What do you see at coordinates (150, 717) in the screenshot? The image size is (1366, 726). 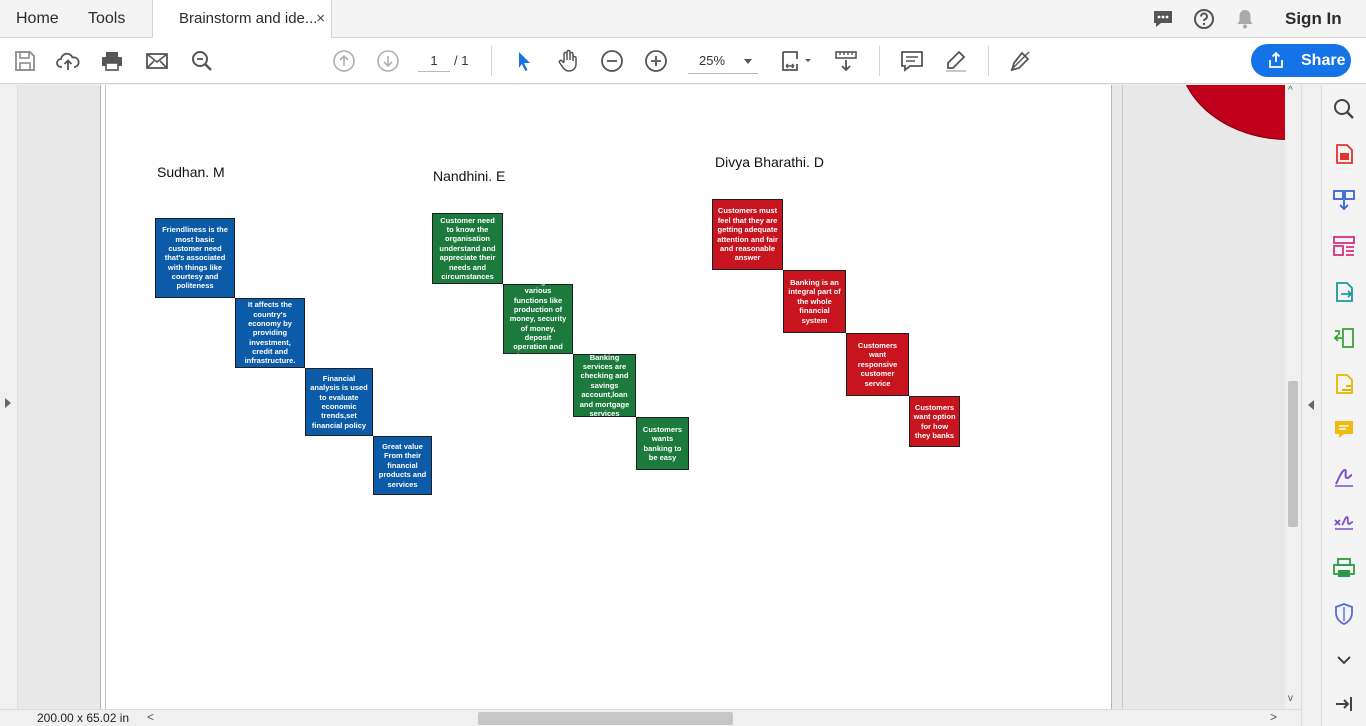 I see `scroll-left-arrow-icon: <` at bounding box center [150, 717].